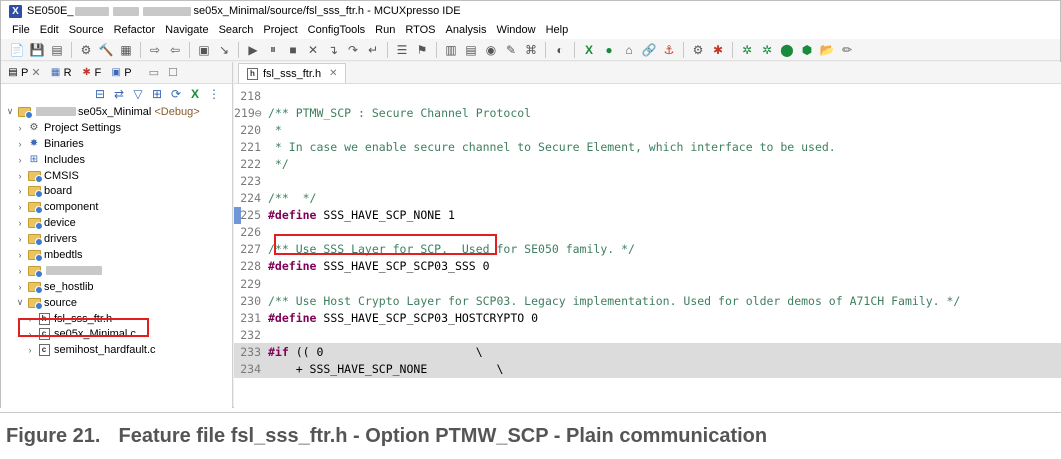  Describe the element at coordinates (647, 180) in the screenshot. I see `code-line: 223` at that location.